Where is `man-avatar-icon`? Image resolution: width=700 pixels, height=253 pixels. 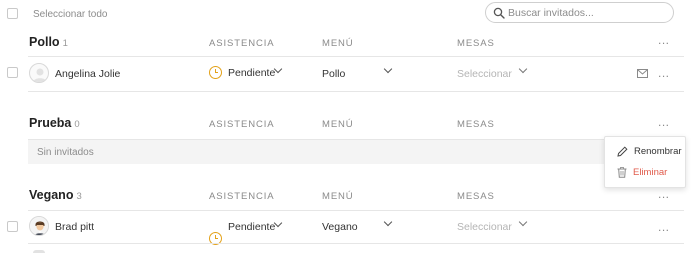
man-avatar-icon is located at coordinates (39, 226).